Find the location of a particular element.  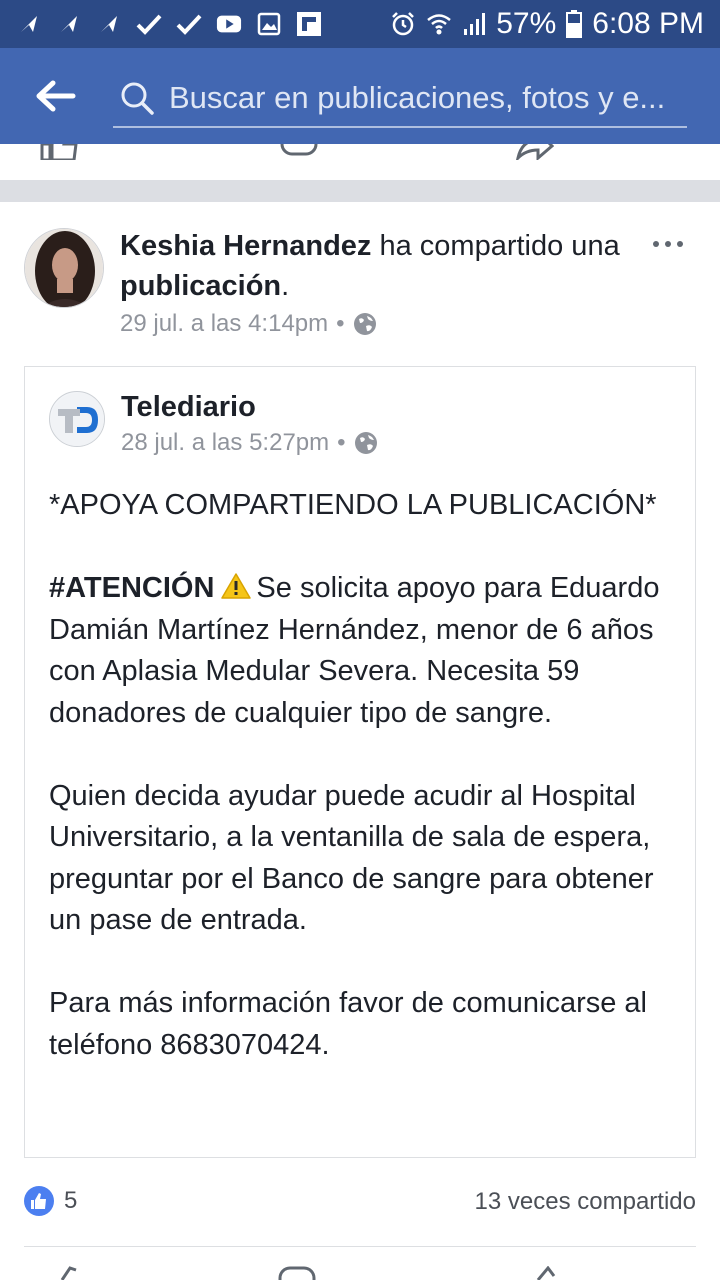

flipboard-icon is located at coordinates (309, 24).